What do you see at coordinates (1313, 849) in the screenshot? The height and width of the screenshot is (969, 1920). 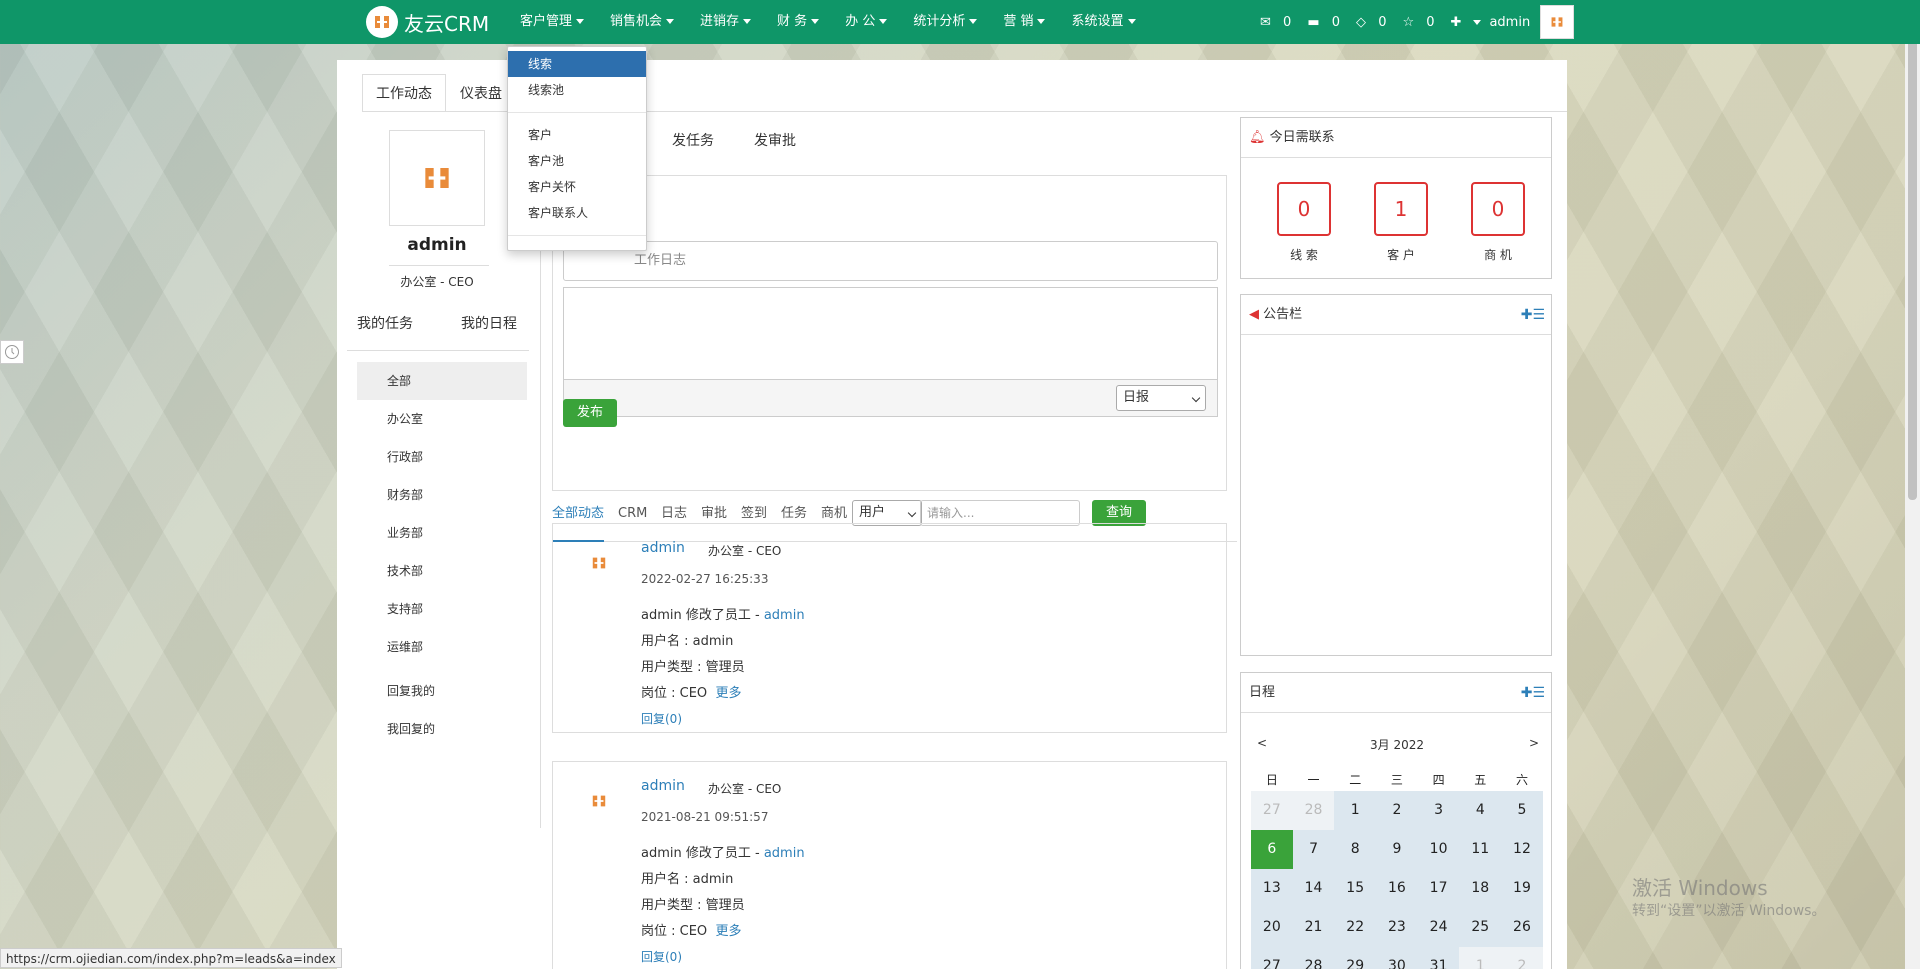 I see `calendar-day: 7` at bounding box center [1313, 849].